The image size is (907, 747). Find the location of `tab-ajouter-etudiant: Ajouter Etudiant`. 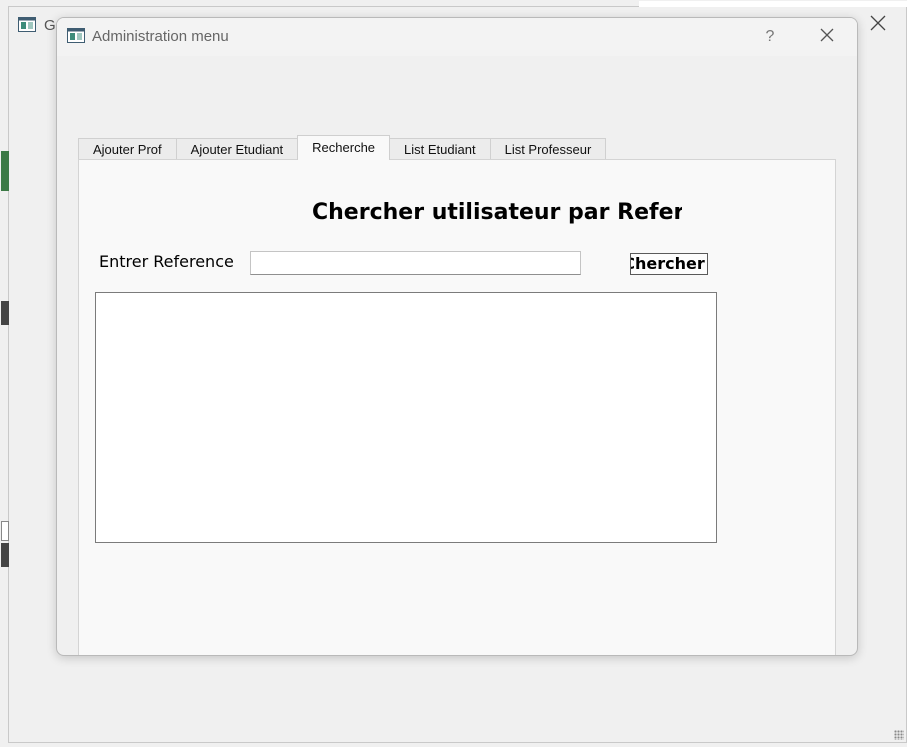

tab-ajouter-etudiant: Ajouter Etudiant is located at coordinates (237, 149).